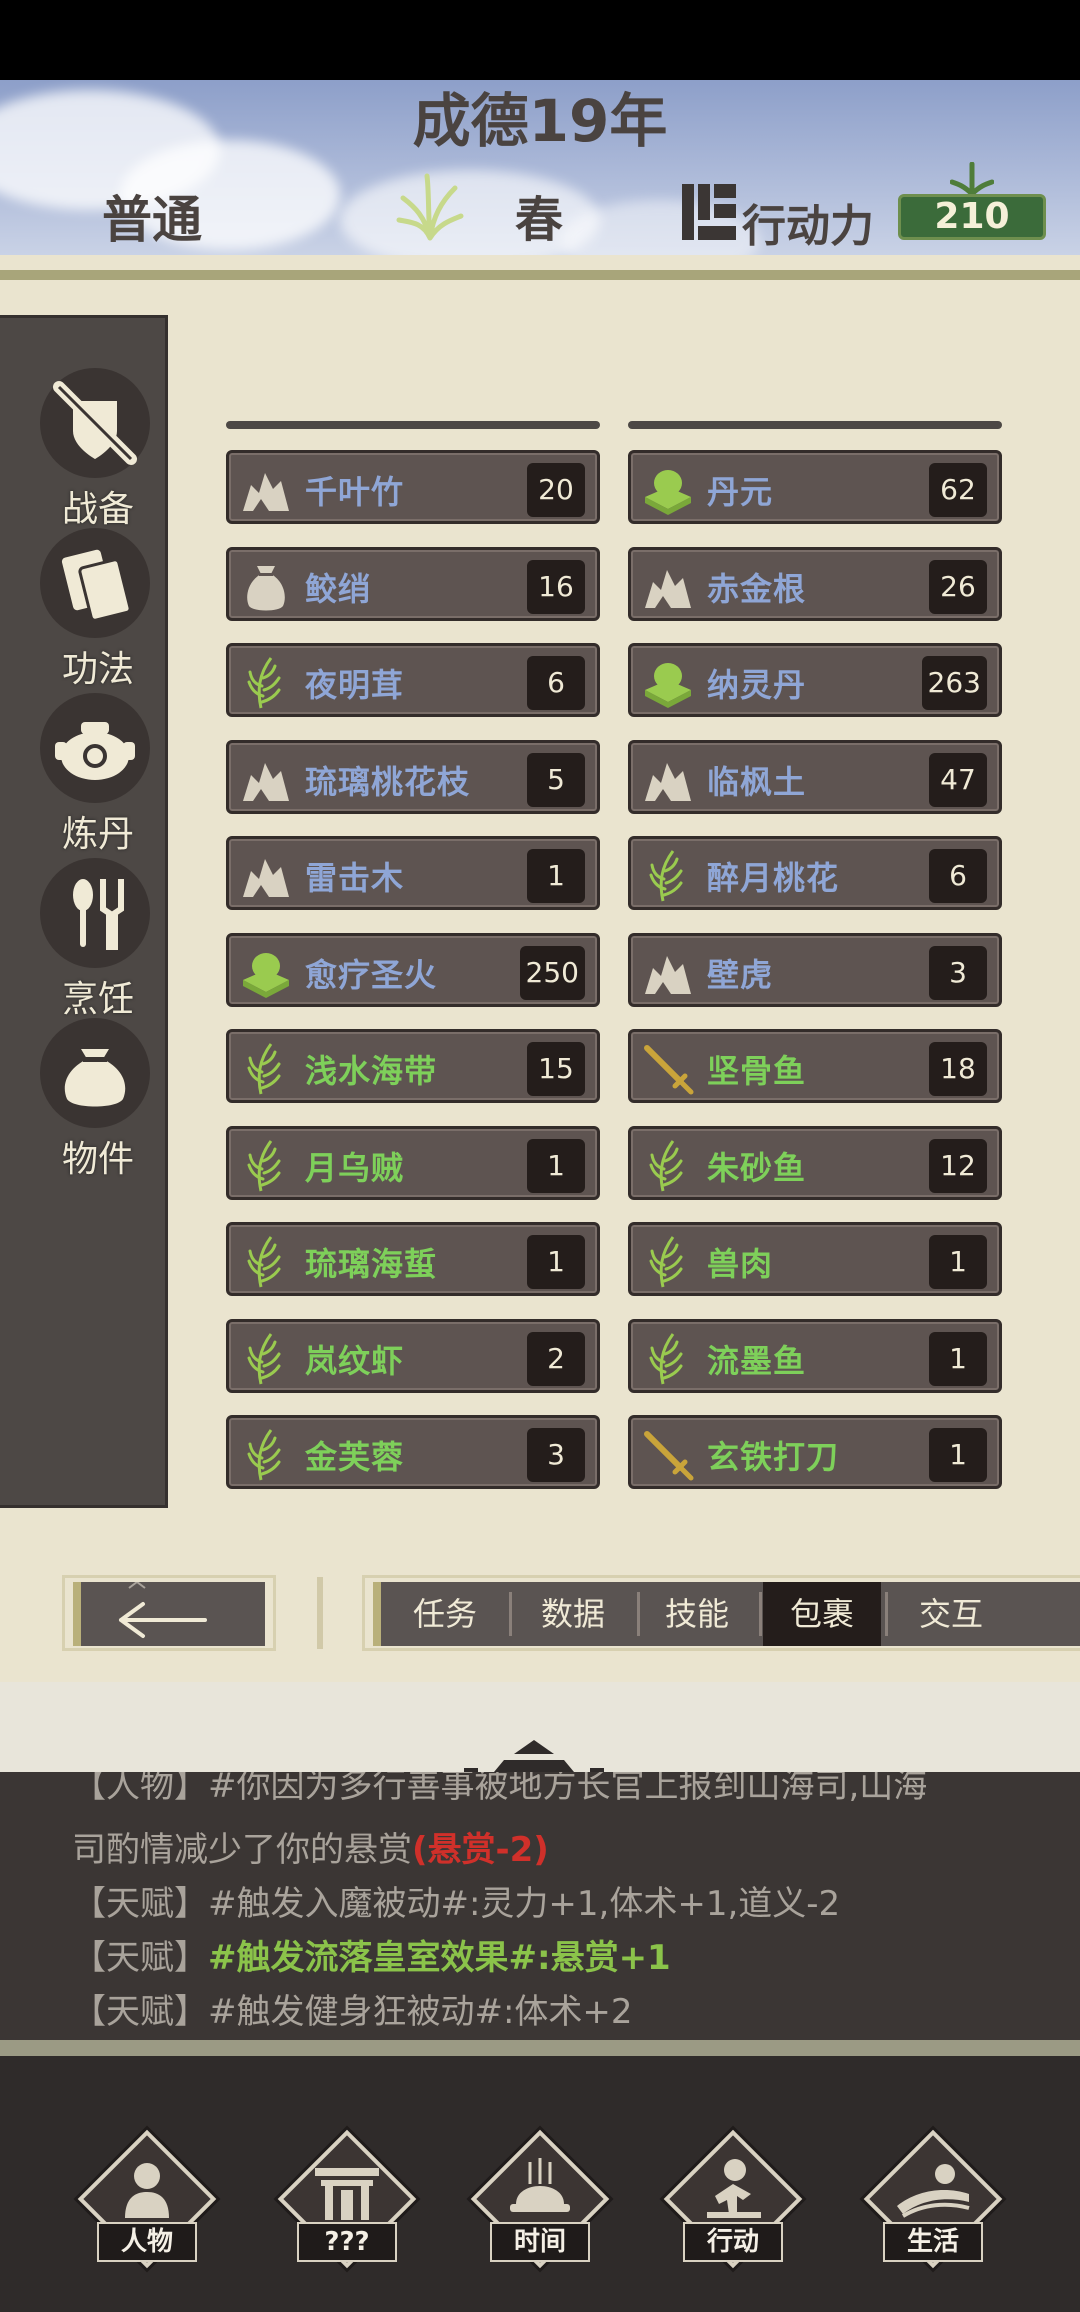  Describe the element at coordinates (540, 40) in the screenshot. I see `status-bar` at that location.